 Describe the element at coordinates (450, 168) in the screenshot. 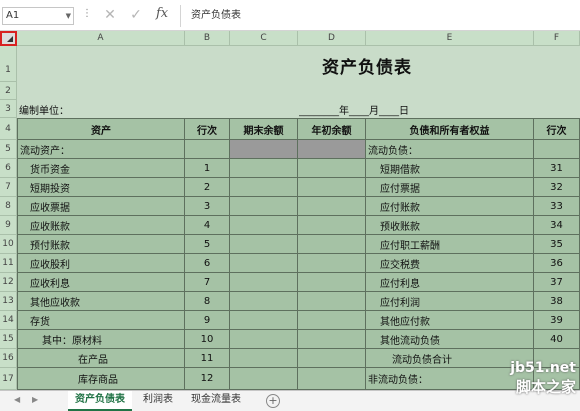

I see `liability-label: 短期借款` at that location.